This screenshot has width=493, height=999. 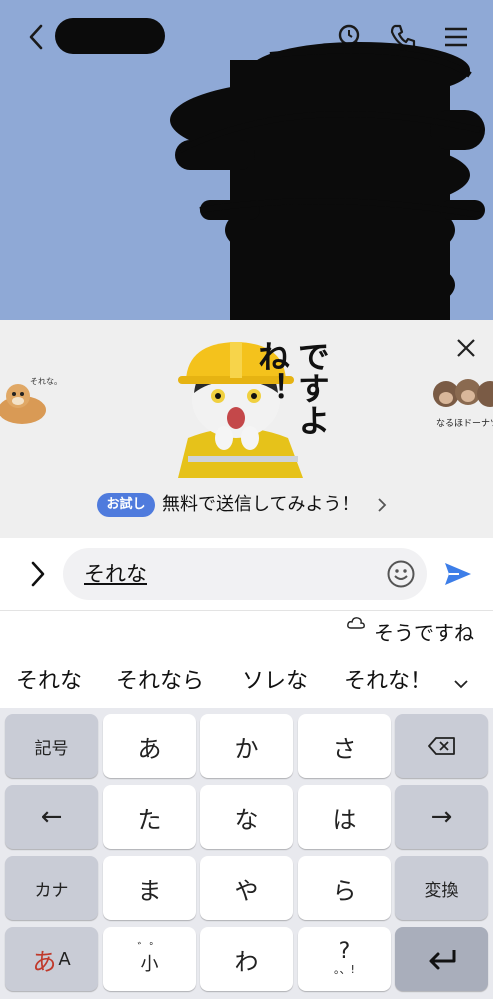 I want to click on key-a: あ, so click(x=149, y=746).